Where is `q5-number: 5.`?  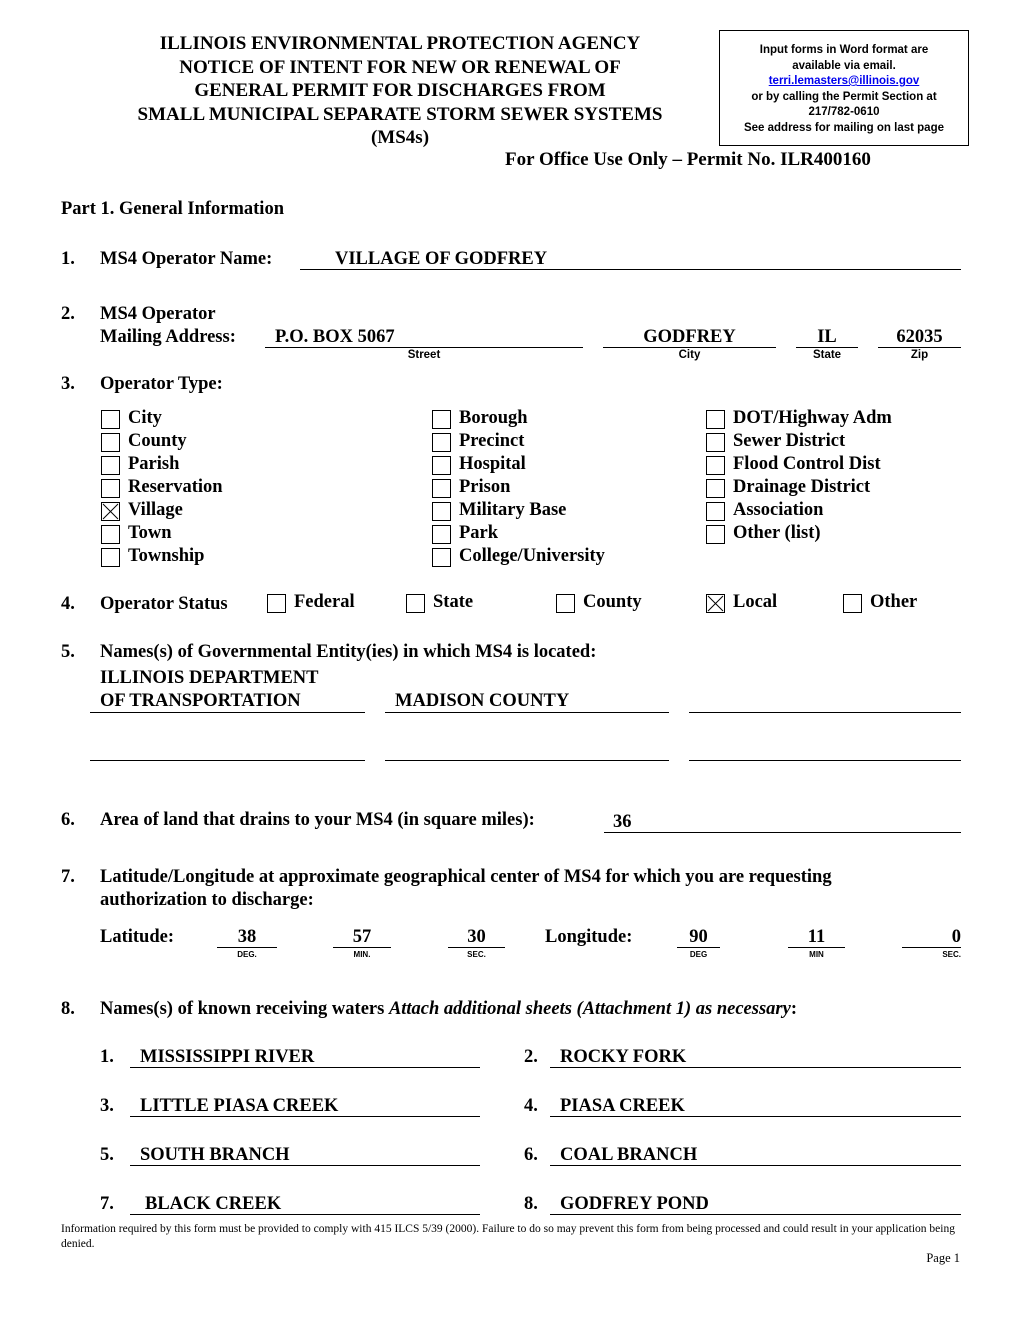 q5-number: 5. is located at coordinates (68, 652).